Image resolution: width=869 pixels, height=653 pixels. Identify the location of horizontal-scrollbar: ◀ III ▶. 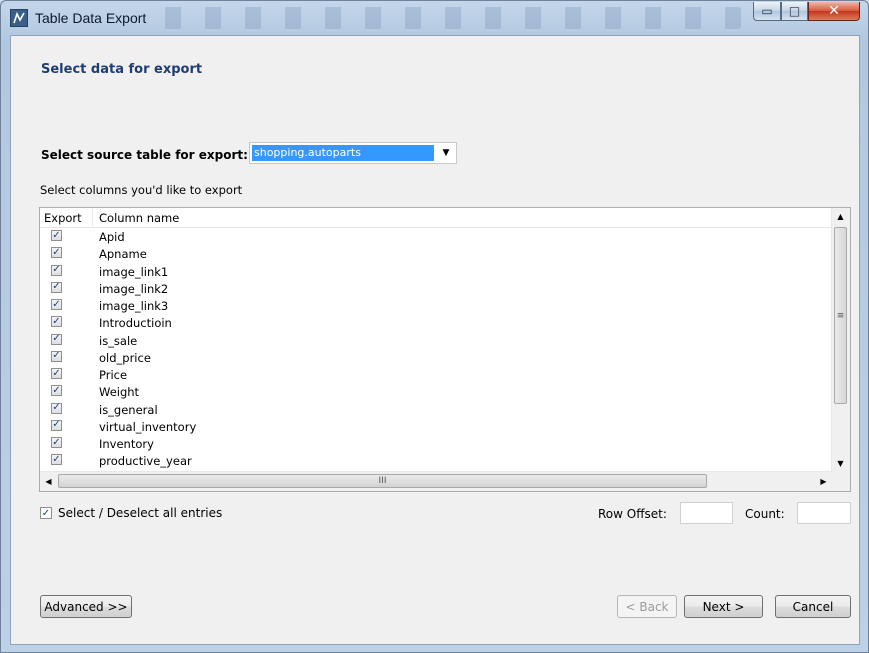
(436, 481).